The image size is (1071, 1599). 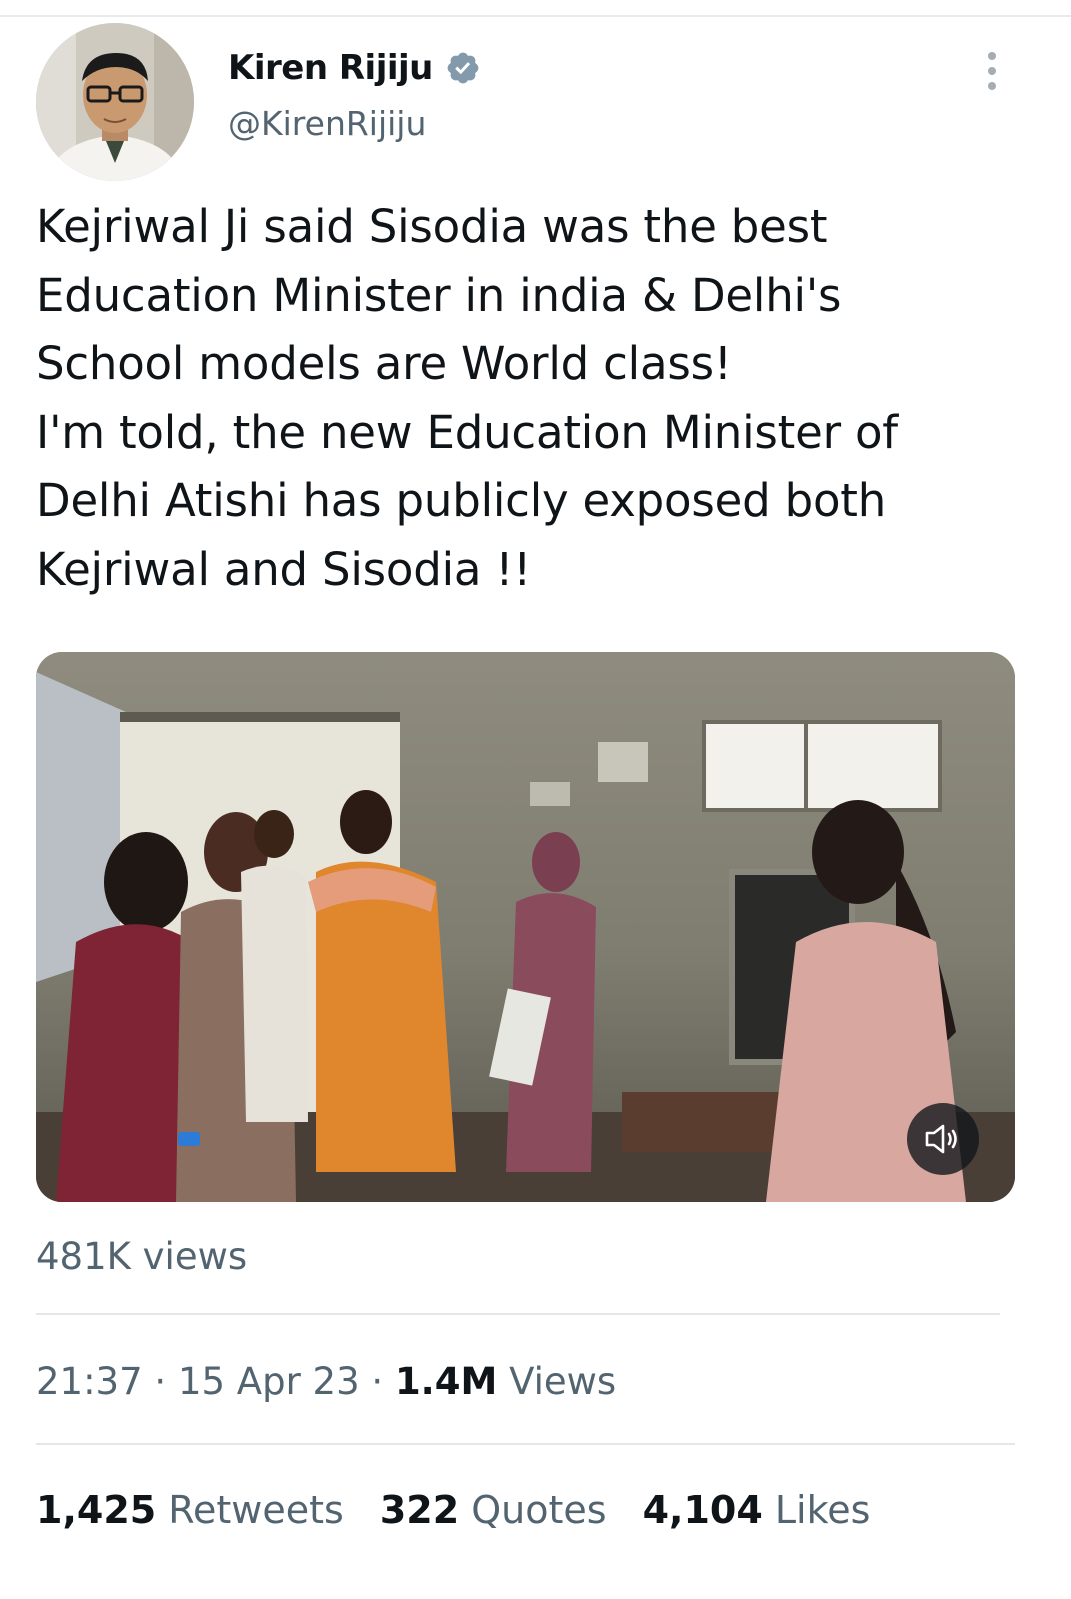 What do you see at coordinates (446, 1381) in the screenshot?
I see `views-count: 1.4M` at bounding box center [446, 1381].